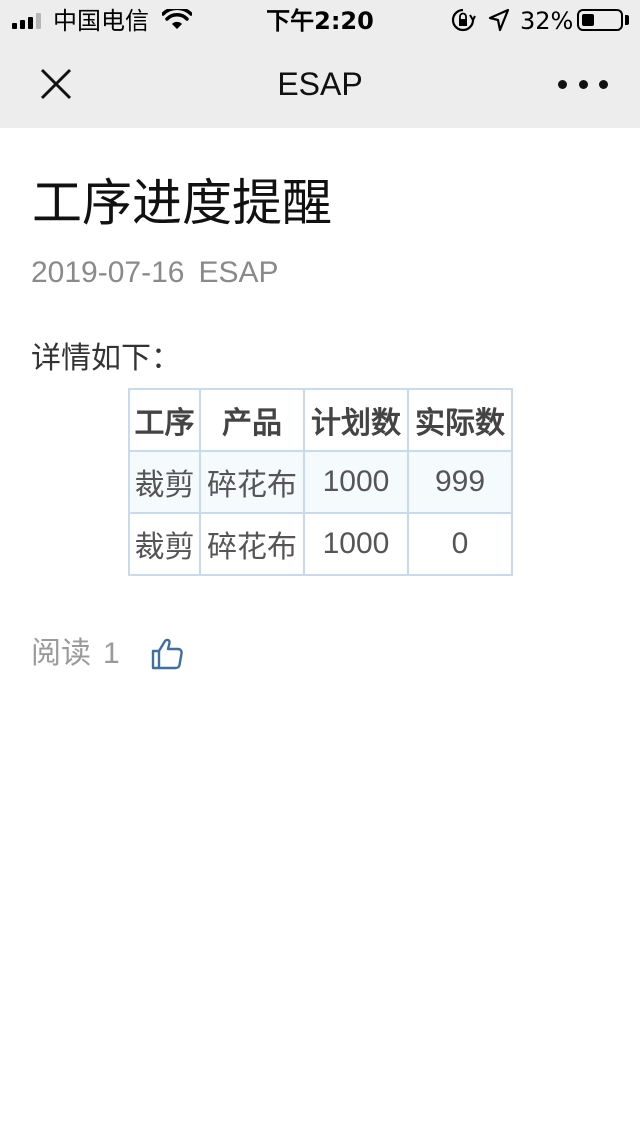 The width and height of the screenshot is (640, 1136). Describe the element at coordinates (499, 20) in the screenshot. I see `location-arrow-icon` at that location.